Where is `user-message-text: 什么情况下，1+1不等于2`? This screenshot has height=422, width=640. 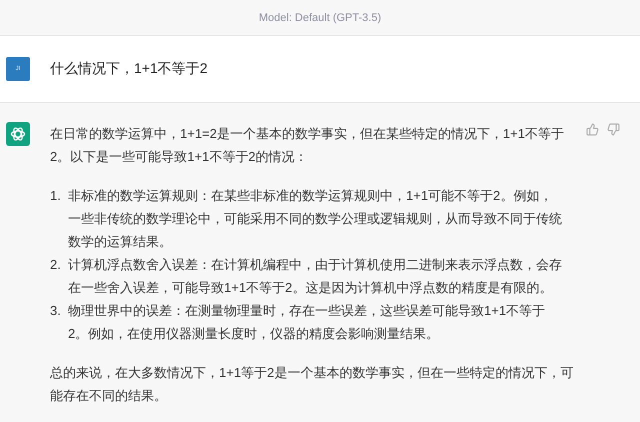 user-message-text: 什么情况下，1+1不等于2 is located at coordinates (129, 69).